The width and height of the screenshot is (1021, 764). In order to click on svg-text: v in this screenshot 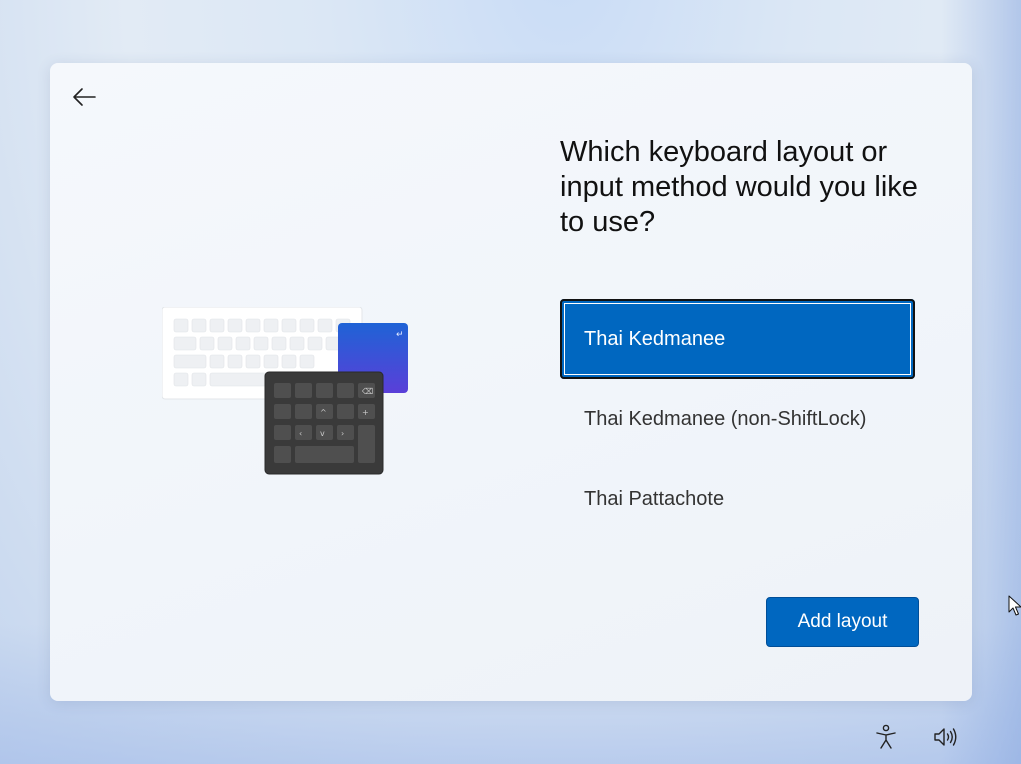, I will do `click(322, 433)`.